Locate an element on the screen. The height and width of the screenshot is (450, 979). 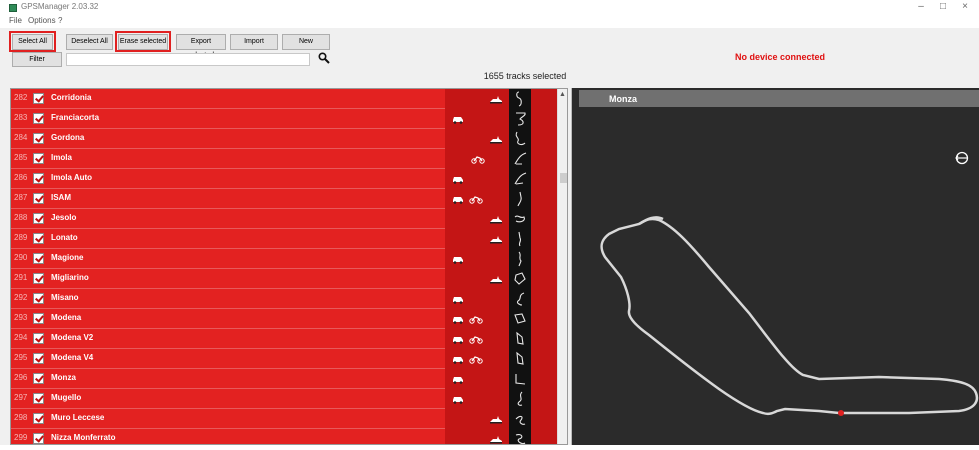
track-row: 283 Franciacorta is located at coordinates (284, 119).